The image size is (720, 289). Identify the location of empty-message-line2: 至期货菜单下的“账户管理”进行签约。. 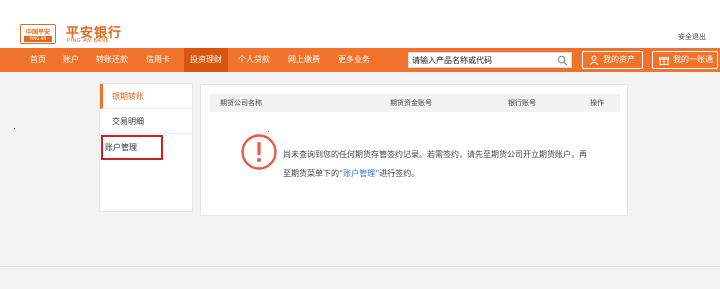
(445, 173).